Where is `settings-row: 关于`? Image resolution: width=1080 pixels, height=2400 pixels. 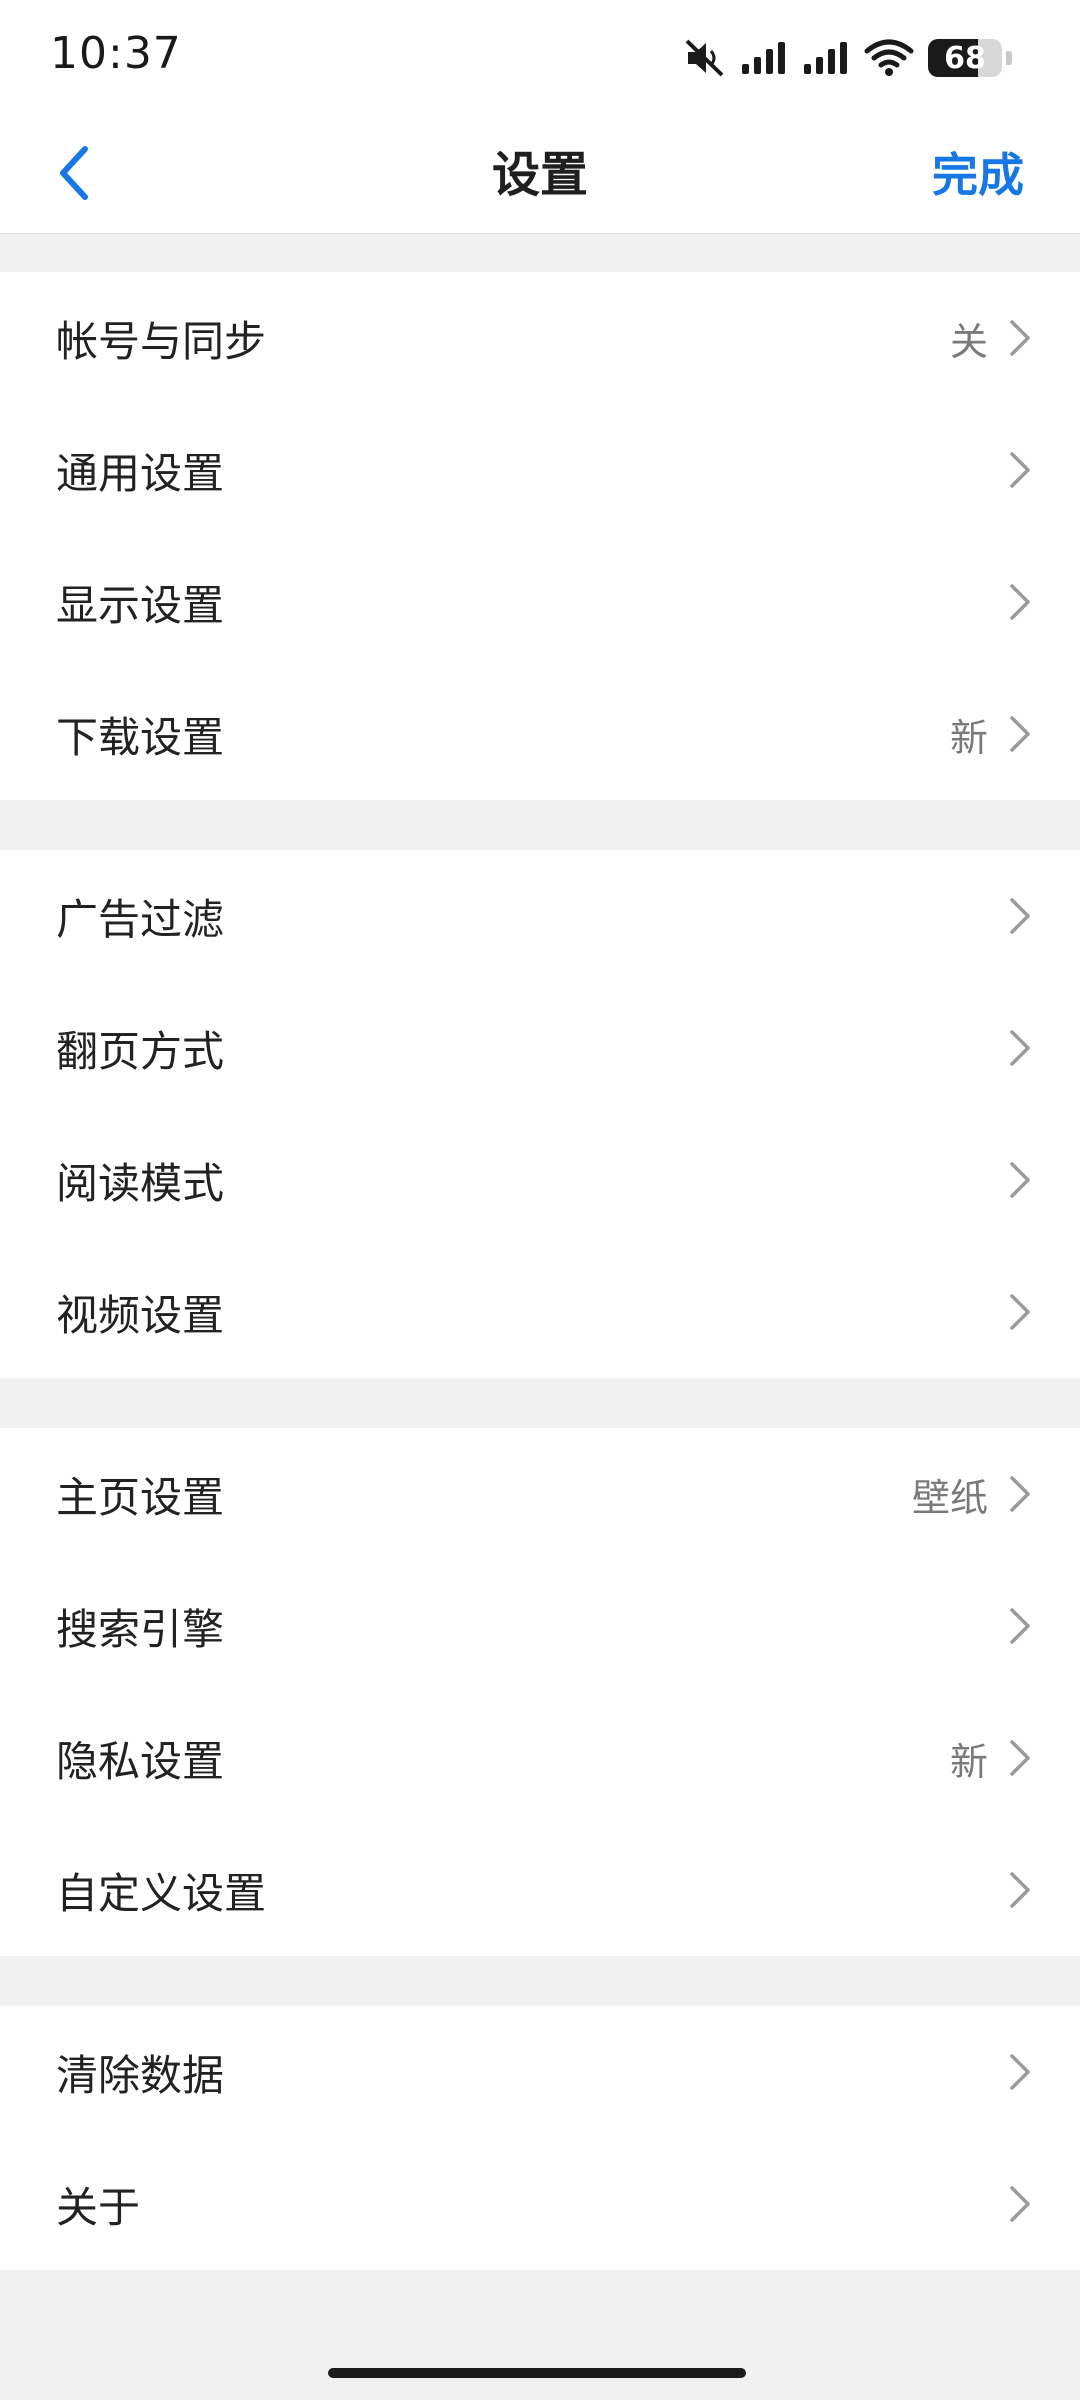
settings-row: 关于 is located at coordinates (540, 2204).